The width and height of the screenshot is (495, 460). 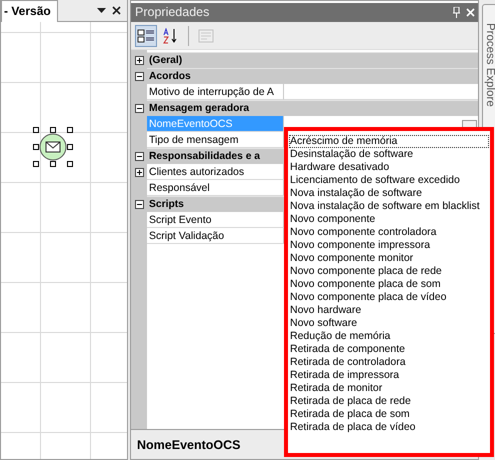 What do you see at coordinates (312, 76) in the screenshot?
I see `category-label: Acordos` at bounding box center [312, 76].